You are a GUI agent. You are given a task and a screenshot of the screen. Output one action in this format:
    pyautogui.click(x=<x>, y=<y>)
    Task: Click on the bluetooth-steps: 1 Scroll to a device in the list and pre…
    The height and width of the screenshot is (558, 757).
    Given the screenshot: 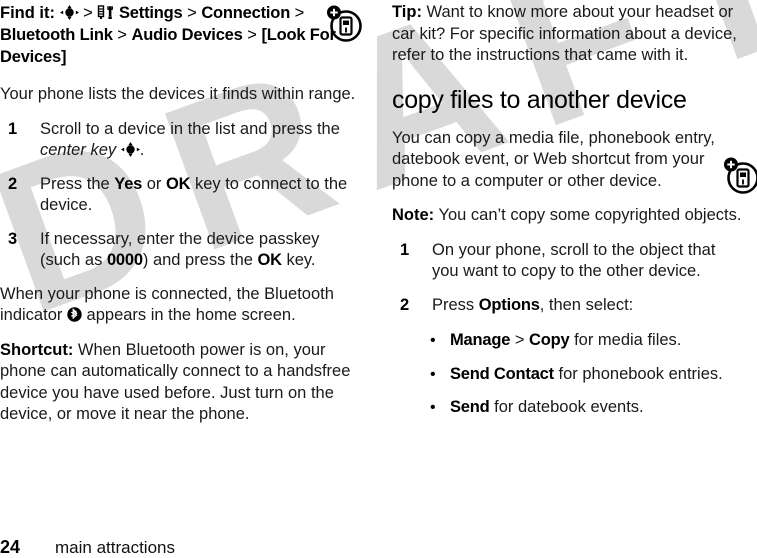 What is the action you would take?
    pyautogui.click(x=181, y=195)
    